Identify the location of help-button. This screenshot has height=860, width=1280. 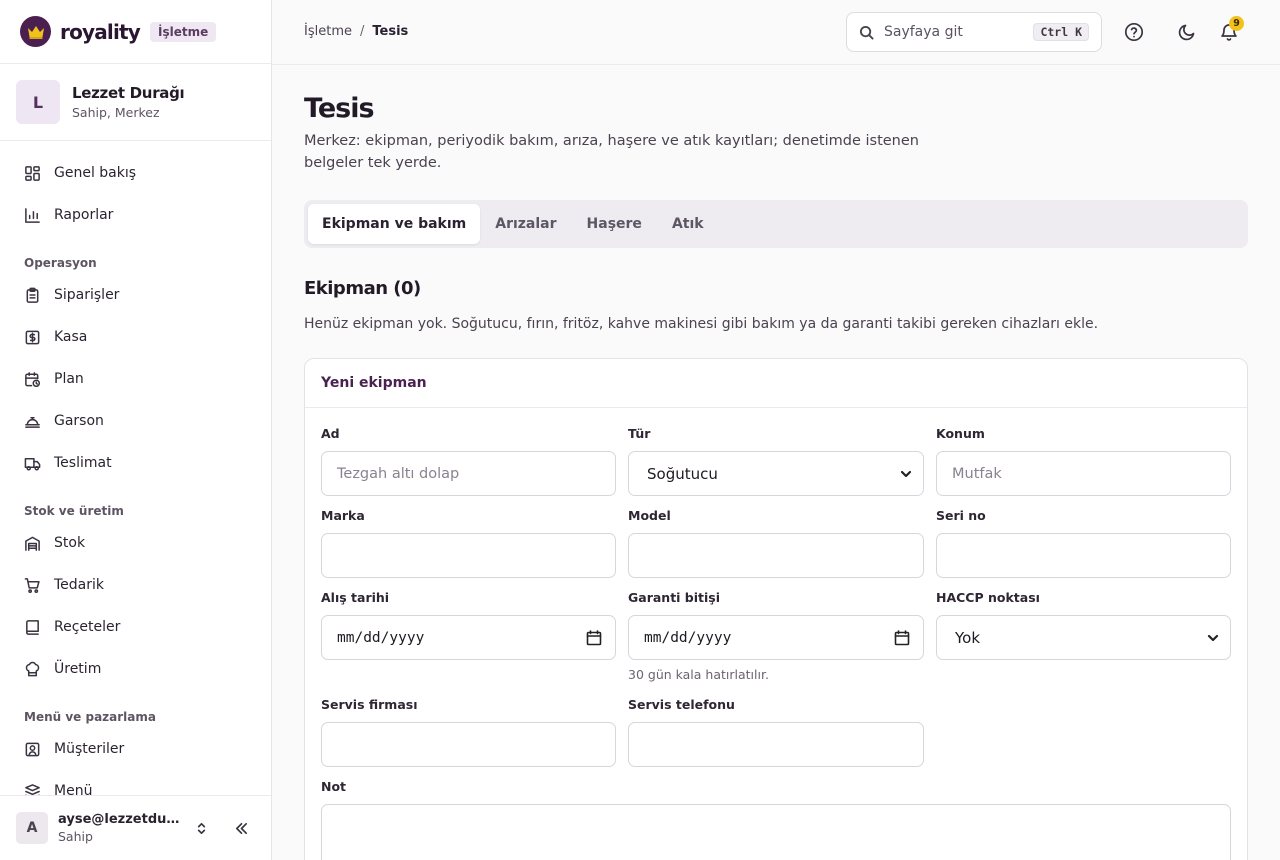
(1134, 32).